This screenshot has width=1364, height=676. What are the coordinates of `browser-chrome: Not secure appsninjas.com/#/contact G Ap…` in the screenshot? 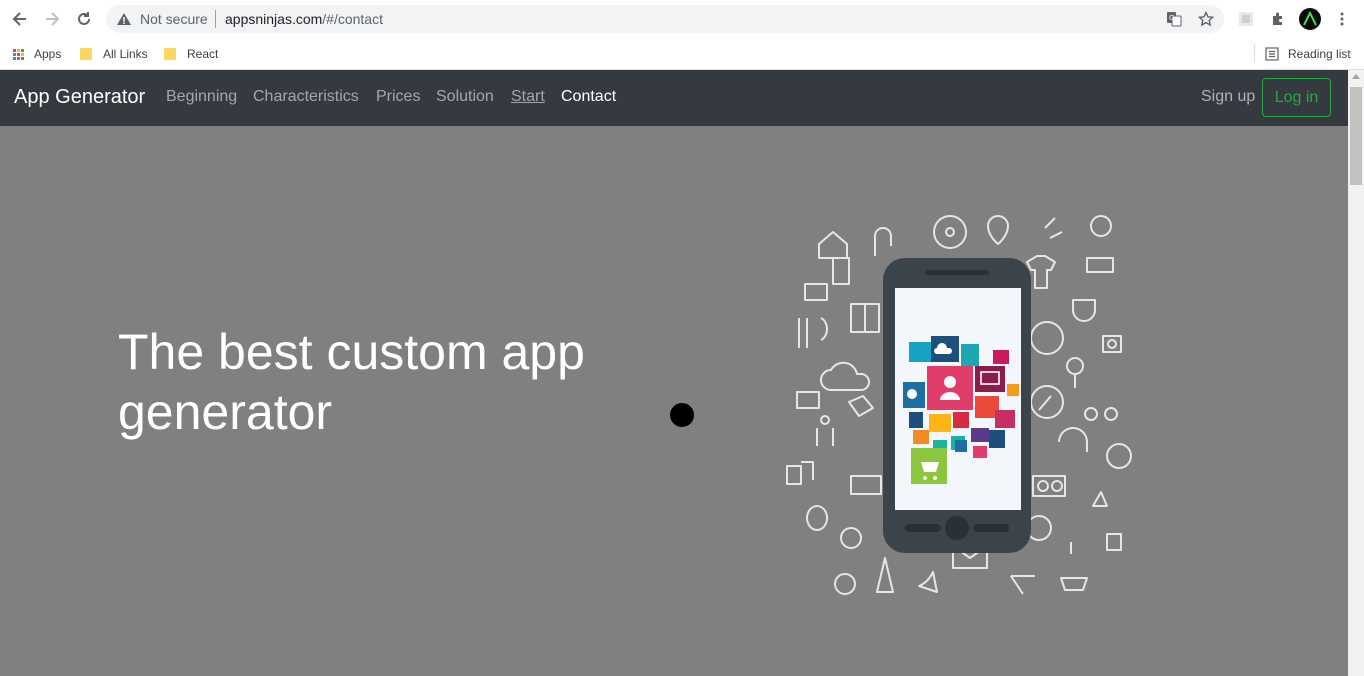 It's located at (682, 35).